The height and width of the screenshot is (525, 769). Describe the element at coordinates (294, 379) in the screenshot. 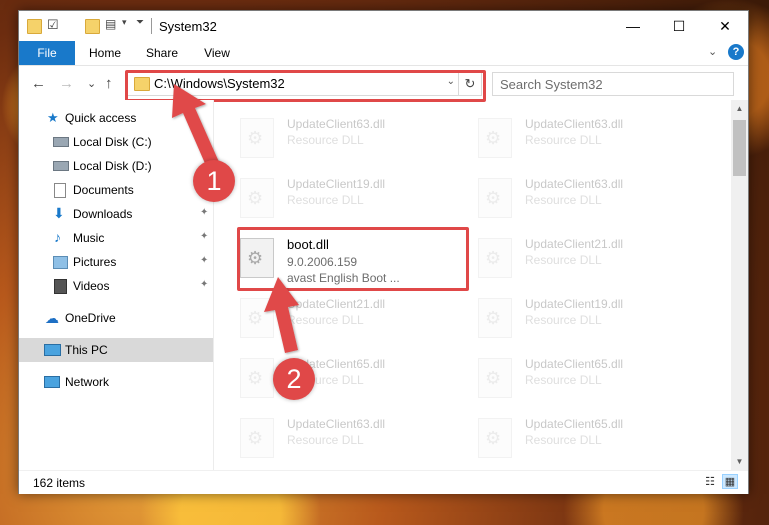

I see `step-2-badge: 2` at that location.